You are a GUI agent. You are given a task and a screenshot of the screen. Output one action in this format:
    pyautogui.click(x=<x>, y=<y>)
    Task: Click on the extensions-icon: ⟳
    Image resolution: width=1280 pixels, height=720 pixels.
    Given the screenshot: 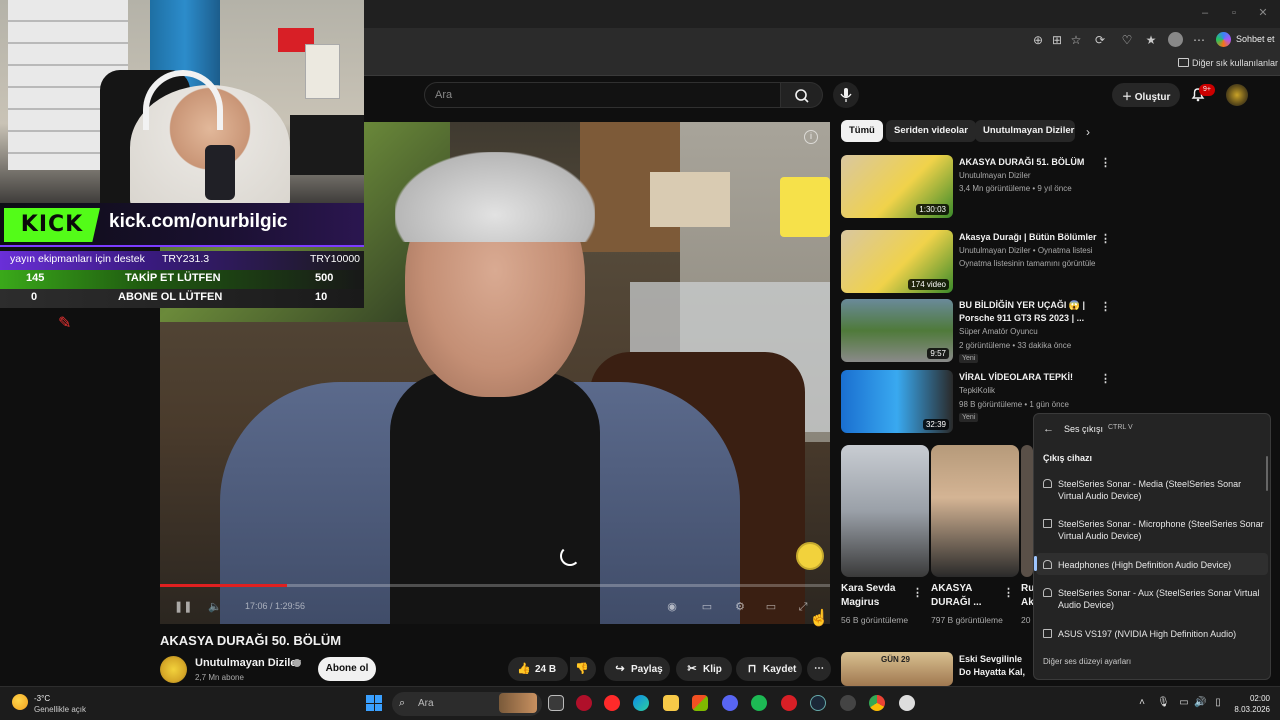 What is the action you would take?
    pyautogui.click(x=1100, y=40)
    